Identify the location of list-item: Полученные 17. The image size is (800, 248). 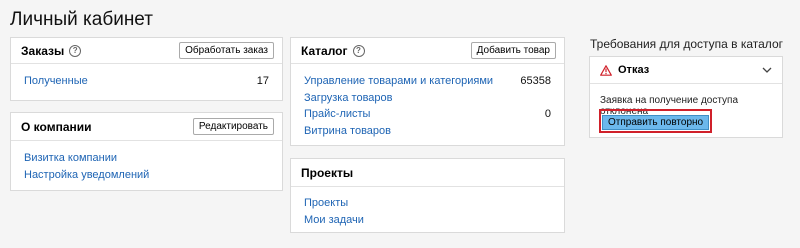
(146, 81).